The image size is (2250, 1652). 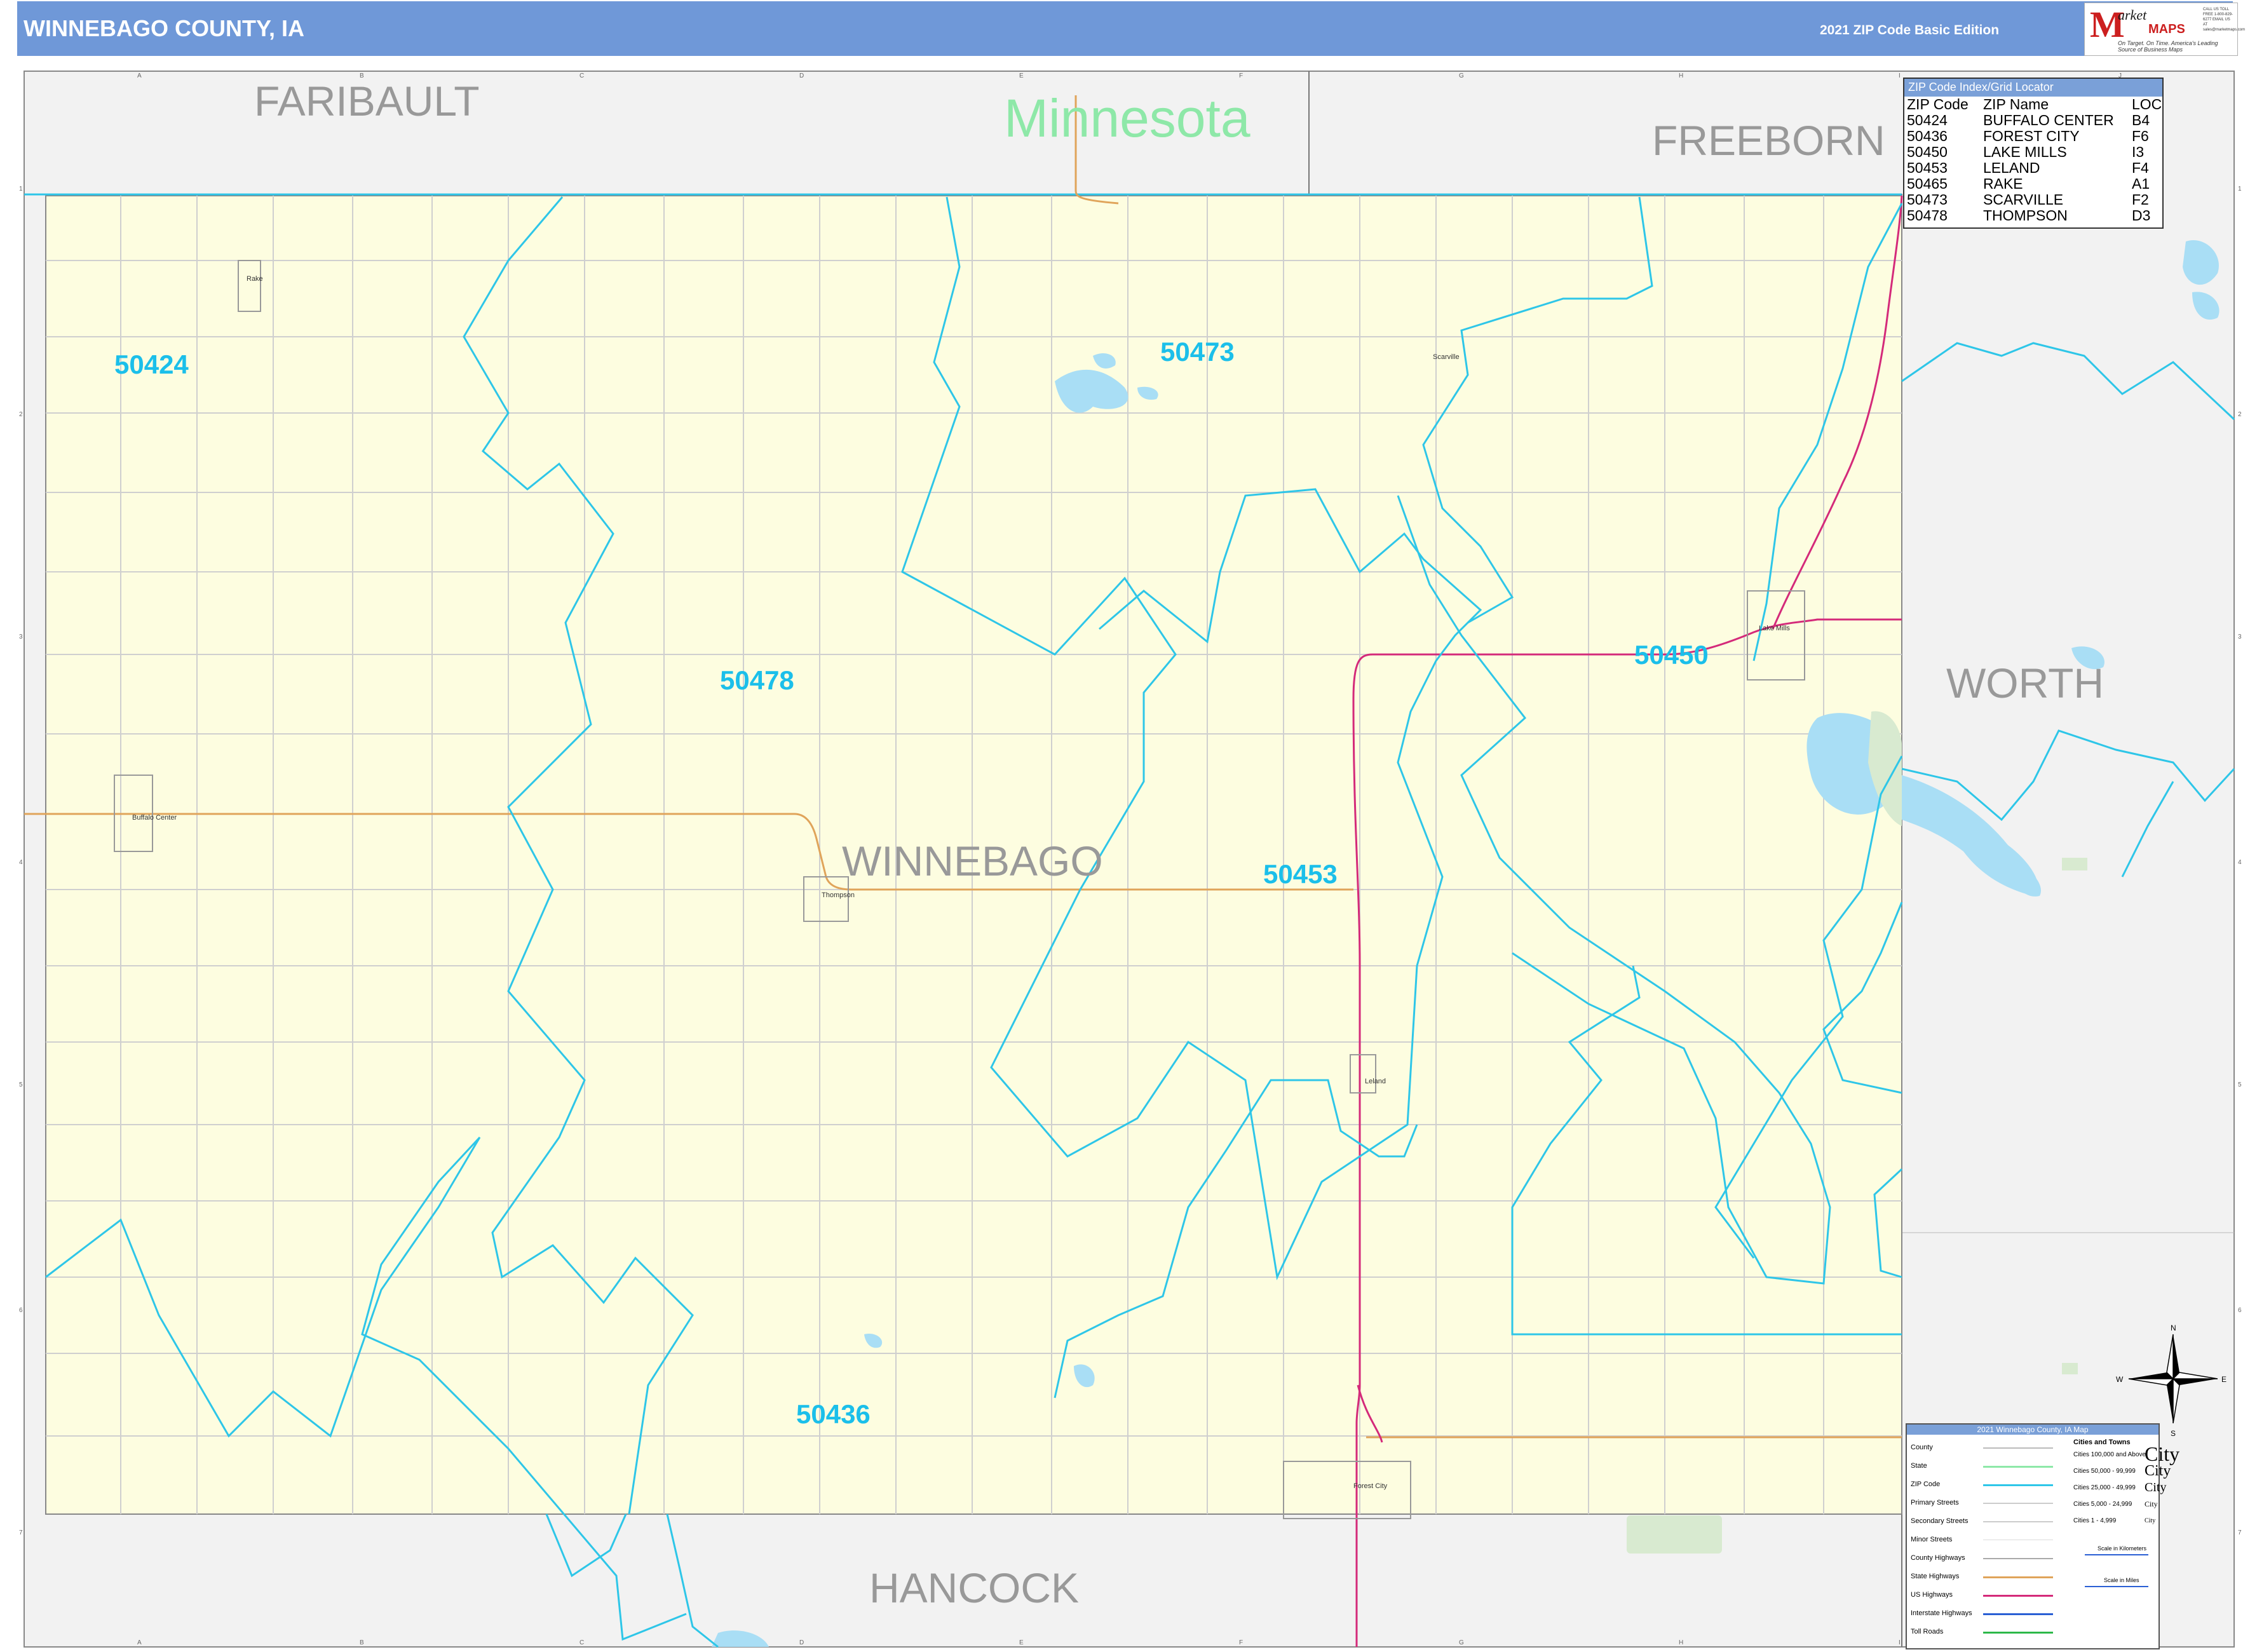 What do you see at coordinates (1927, 168) in the screenshot?
I see `zip-code-cell: 50453` at bounding box center [1927, 168].